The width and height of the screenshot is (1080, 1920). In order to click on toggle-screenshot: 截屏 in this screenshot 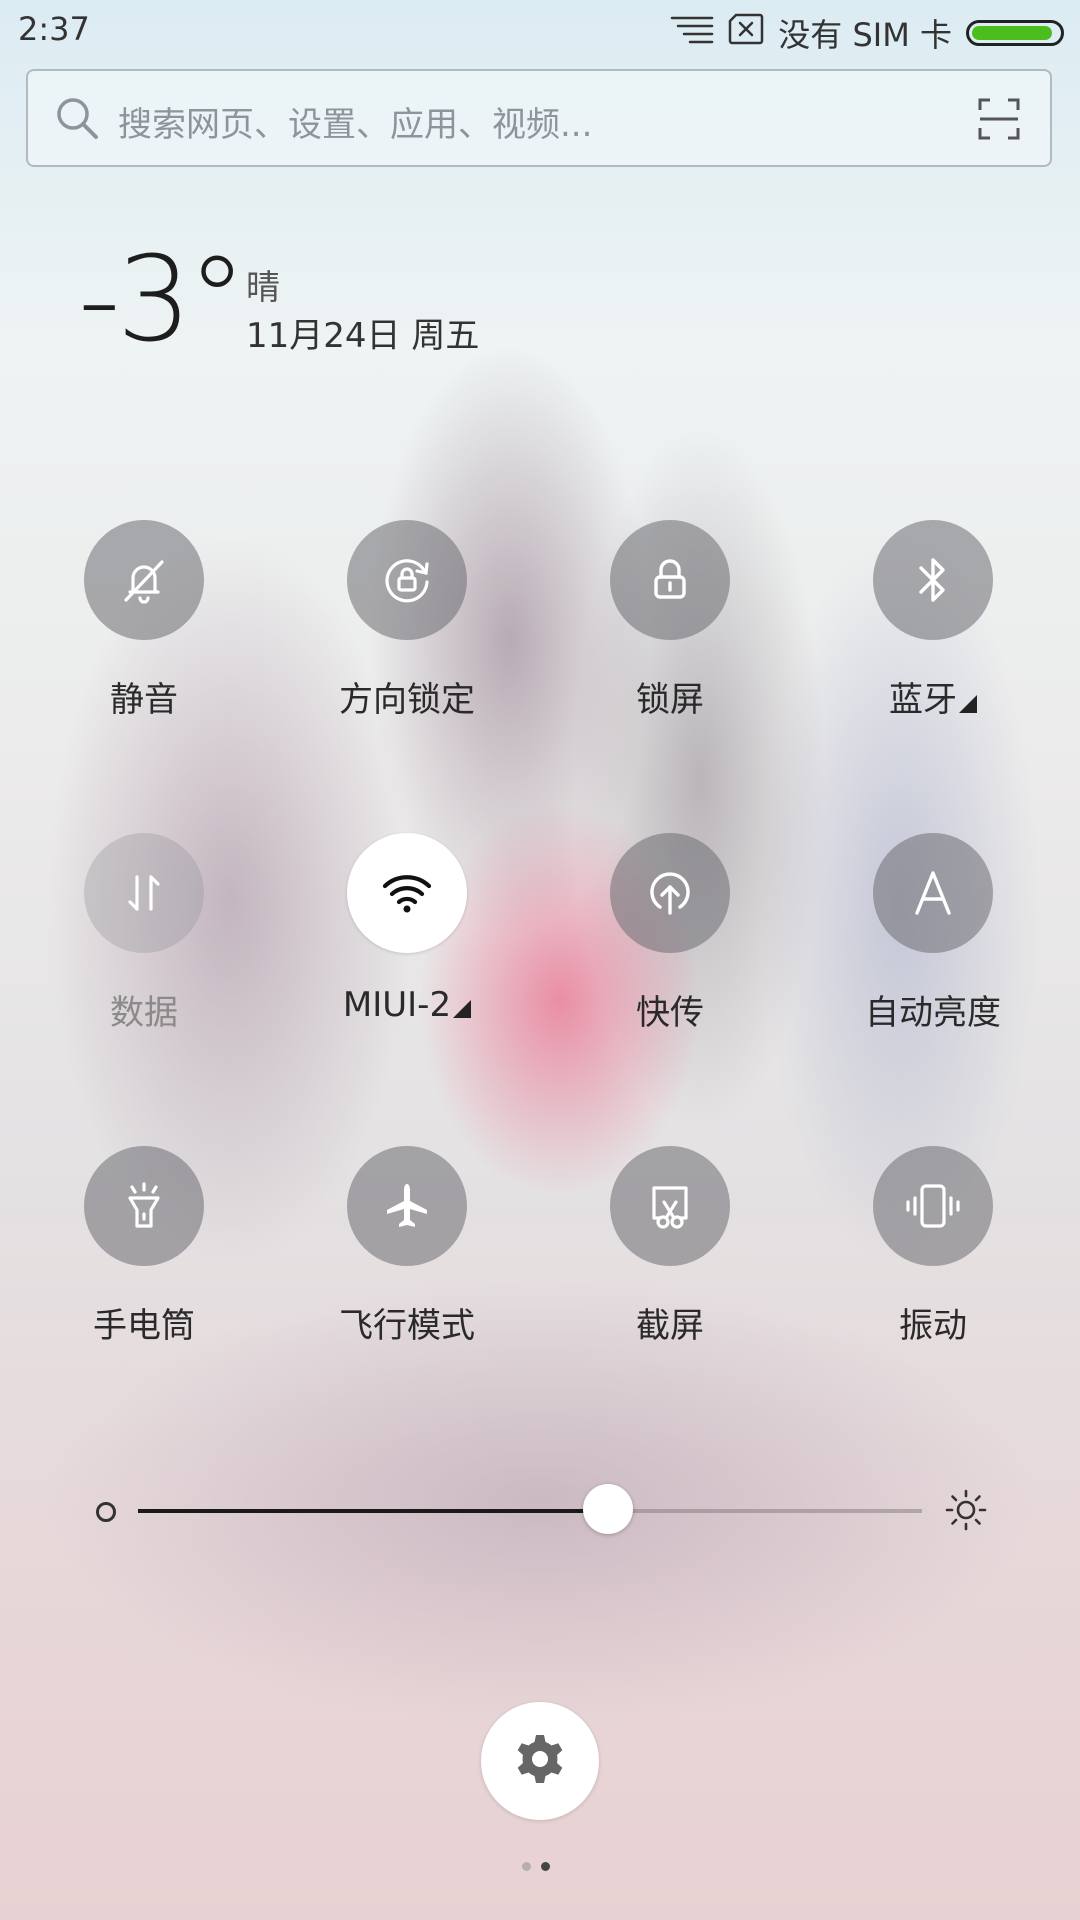, I will do `click(670, 1251)`.